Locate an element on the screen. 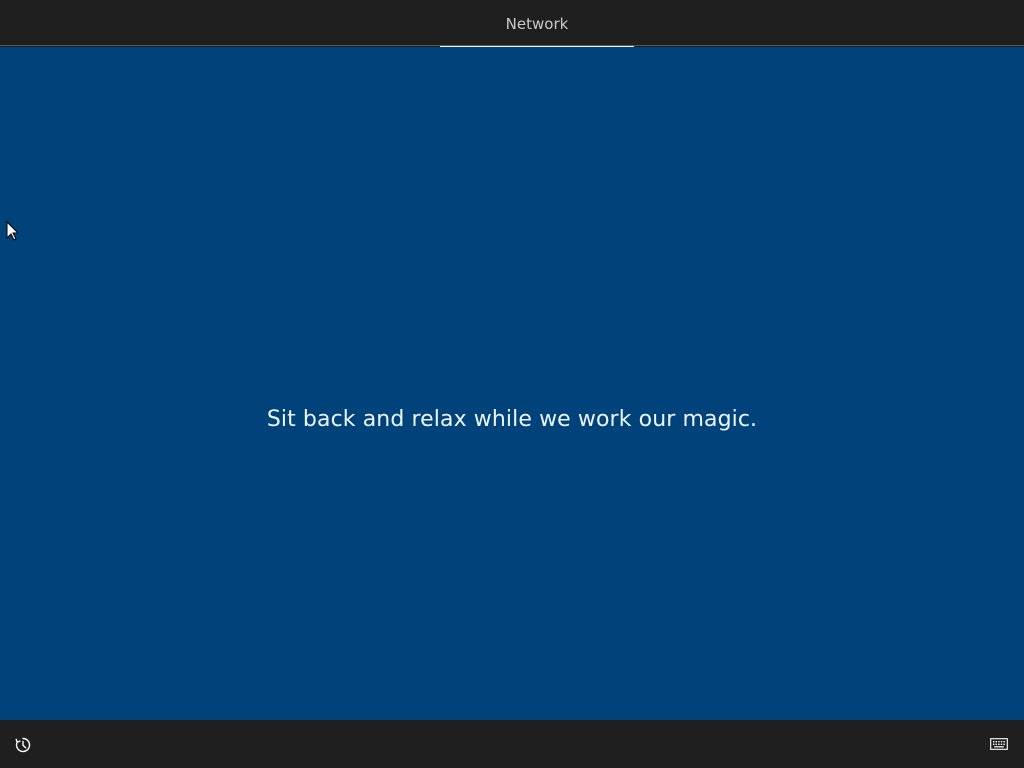 Image resolution: width=1024 pixels, height=768 pixels. keyboard-icon is located at coordinates (999, 744).